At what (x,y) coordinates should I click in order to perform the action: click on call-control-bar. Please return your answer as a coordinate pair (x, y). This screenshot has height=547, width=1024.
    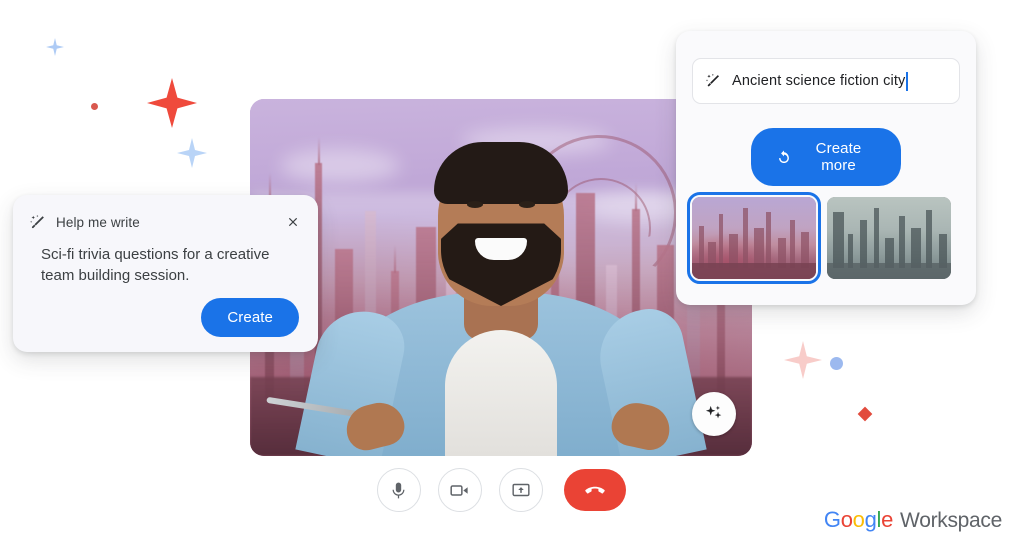
    Looking at the image, I should click on (501, 490).